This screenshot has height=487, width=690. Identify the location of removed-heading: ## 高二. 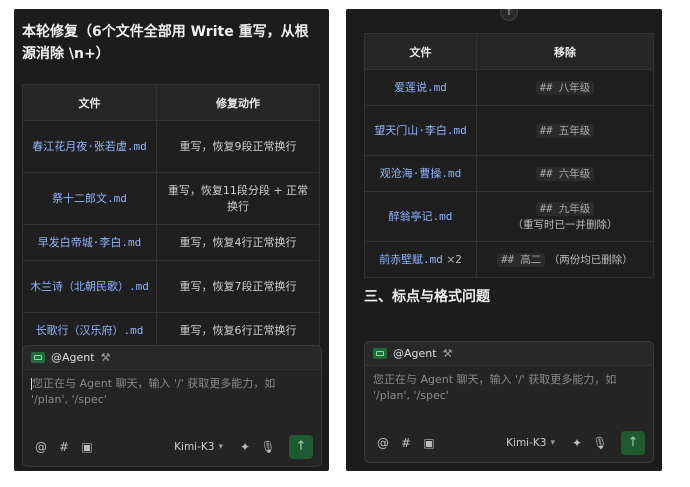
(521, 259).